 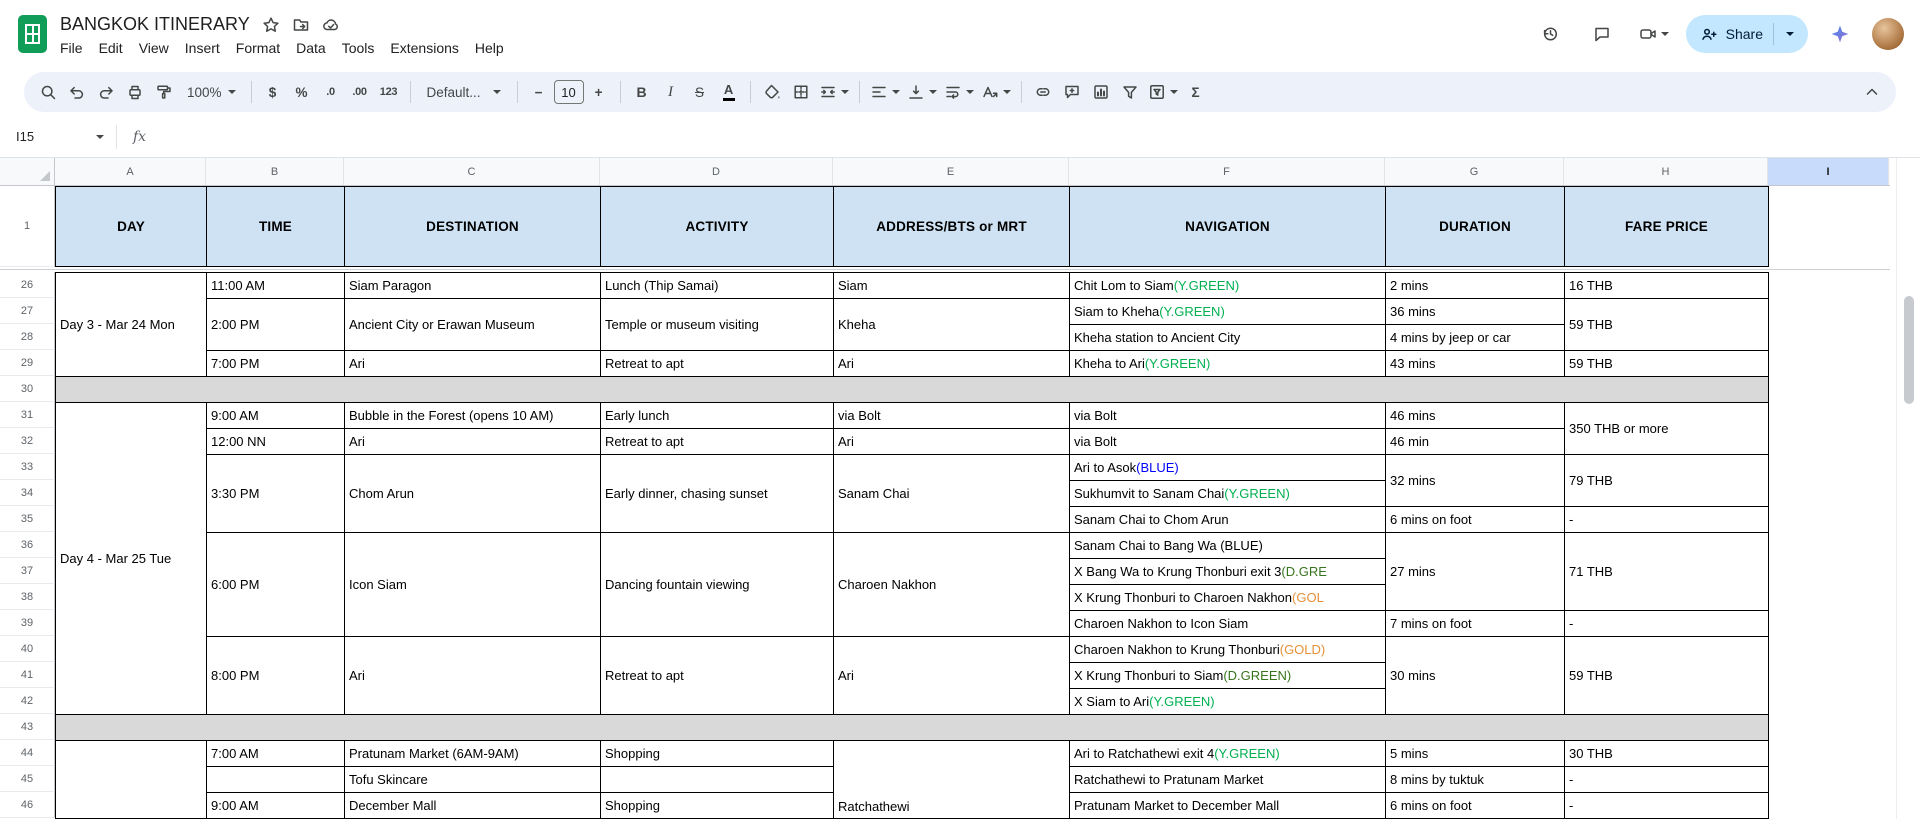 What do you see at coordinates (1602, 34) in the screenshot?
I see `comments-button` at bounding box center [1602, 34].